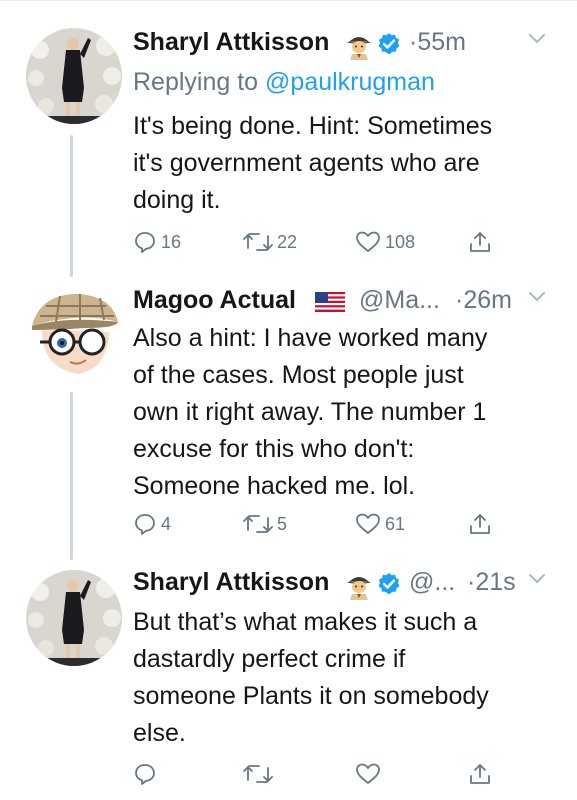 This screenshot has width=577, height=800. I want to click on replying-to-label: Replying to, so click(199, 82).